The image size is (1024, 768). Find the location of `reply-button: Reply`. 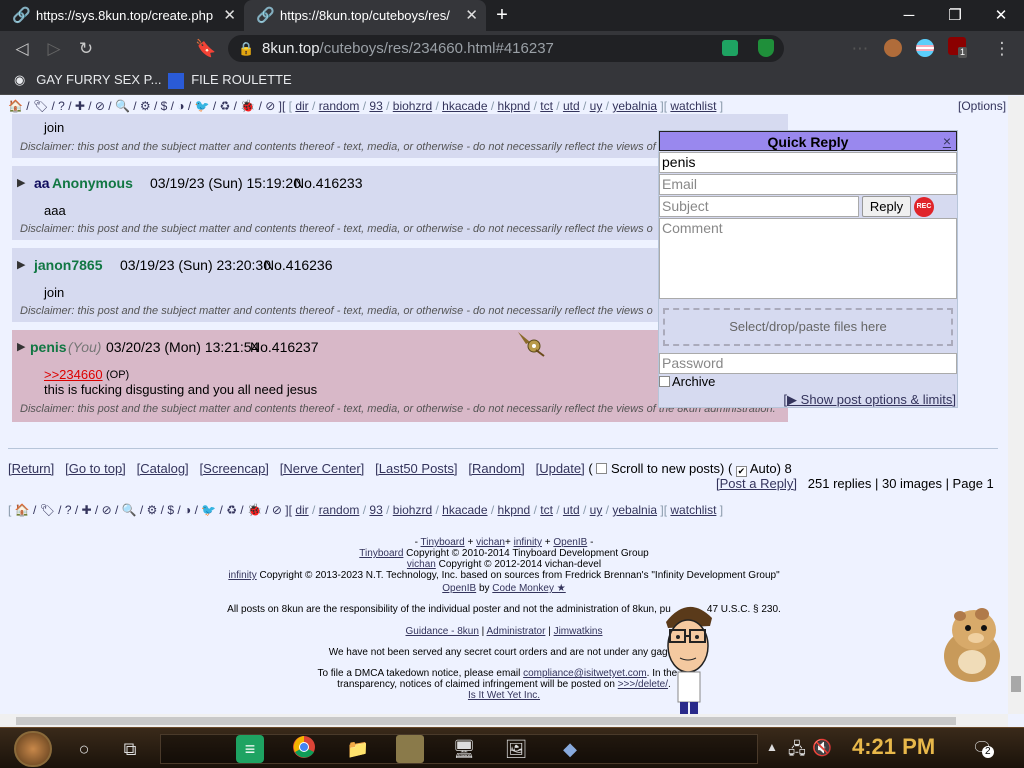

reply-button: Reply is located at coordinates (886, 206).